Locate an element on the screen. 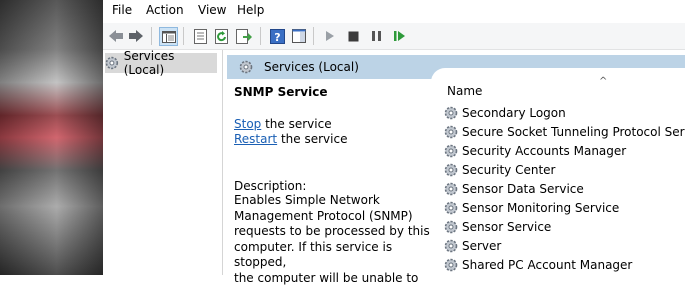 The height and width of the screenshot is (287, 685). restart-suffix: the service is located at coordinates (312, 139).